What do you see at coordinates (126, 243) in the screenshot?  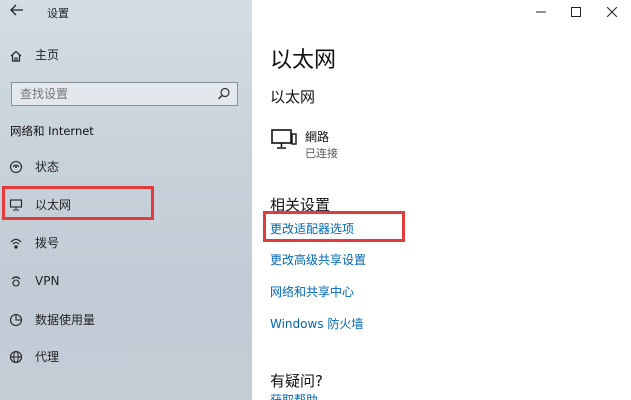 I see `sidebar-item-dialup: 拨号` at bounding box center [126, 243].